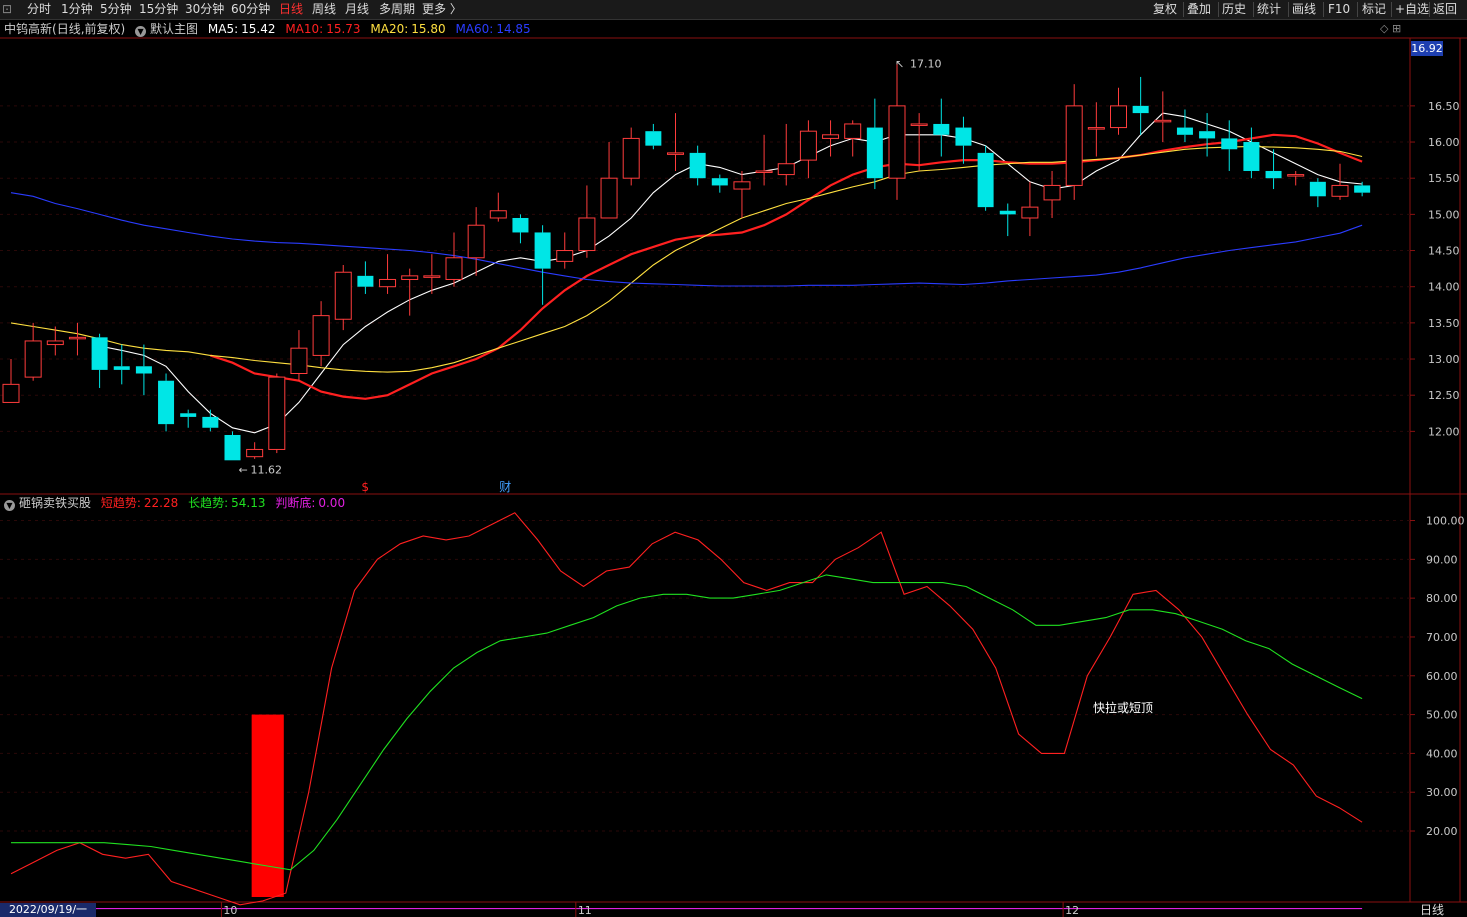 The width and height of the screenshot is (1467, 917). I want to click on indicator-tick-label: 20.00, so click(1442, 831).